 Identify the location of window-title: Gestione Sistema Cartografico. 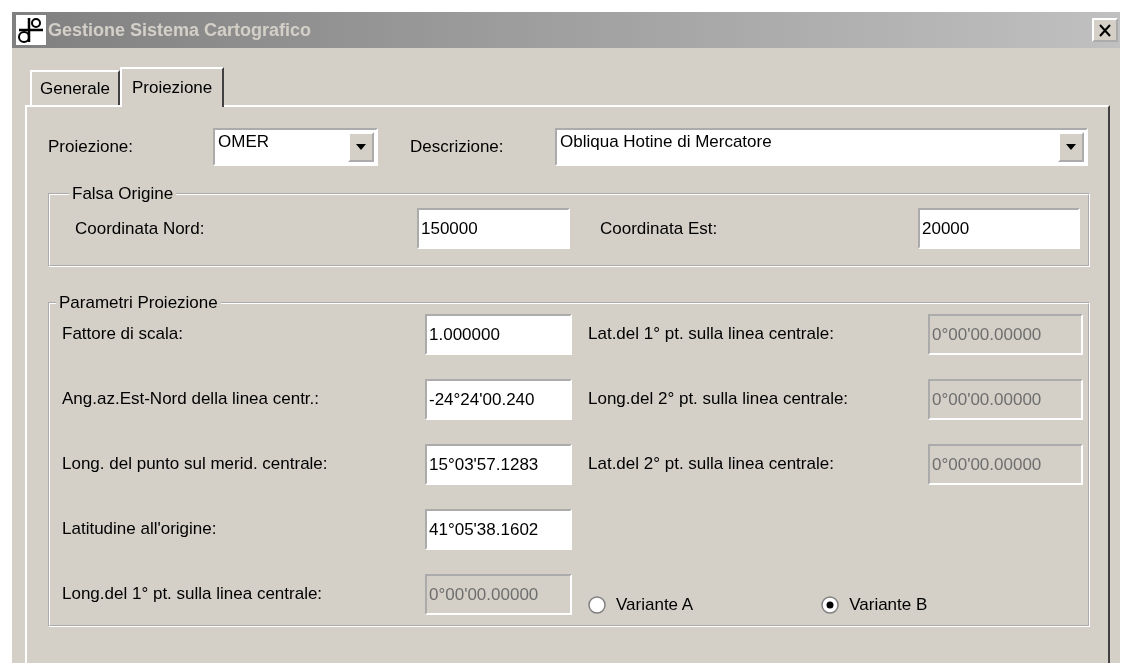
(180, 30).